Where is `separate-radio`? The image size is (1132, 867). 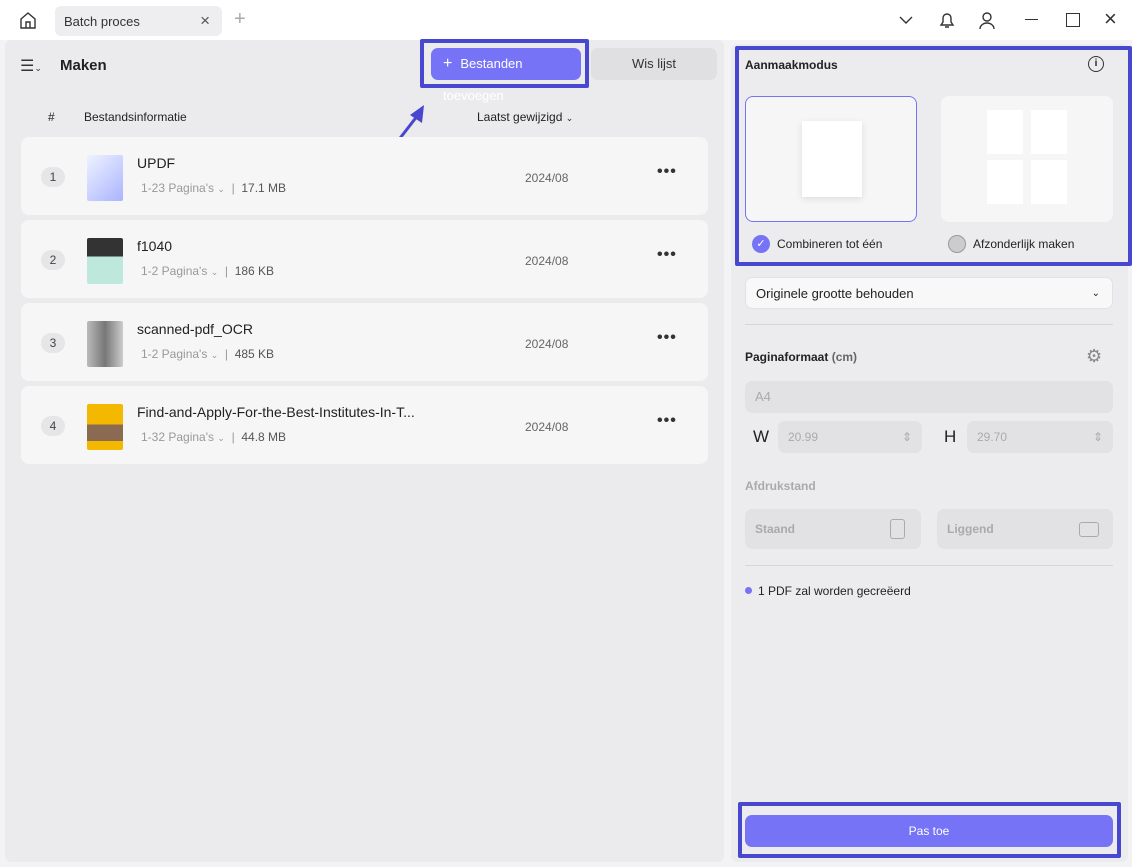
separate-radio is located at coordinates (957, 244).